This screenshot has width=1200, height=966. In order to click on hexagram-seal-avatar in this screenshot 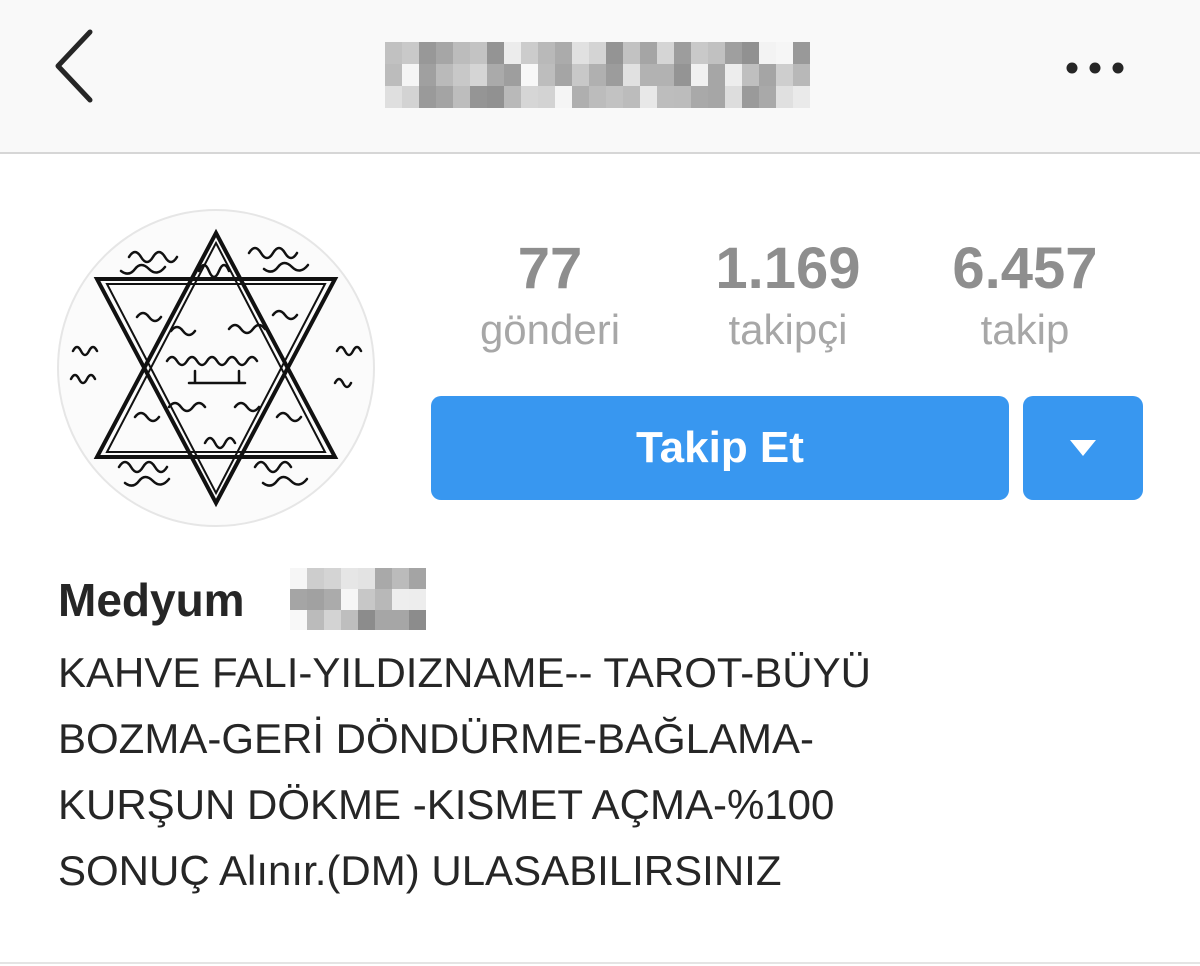, I will do `click(216, 368)`.